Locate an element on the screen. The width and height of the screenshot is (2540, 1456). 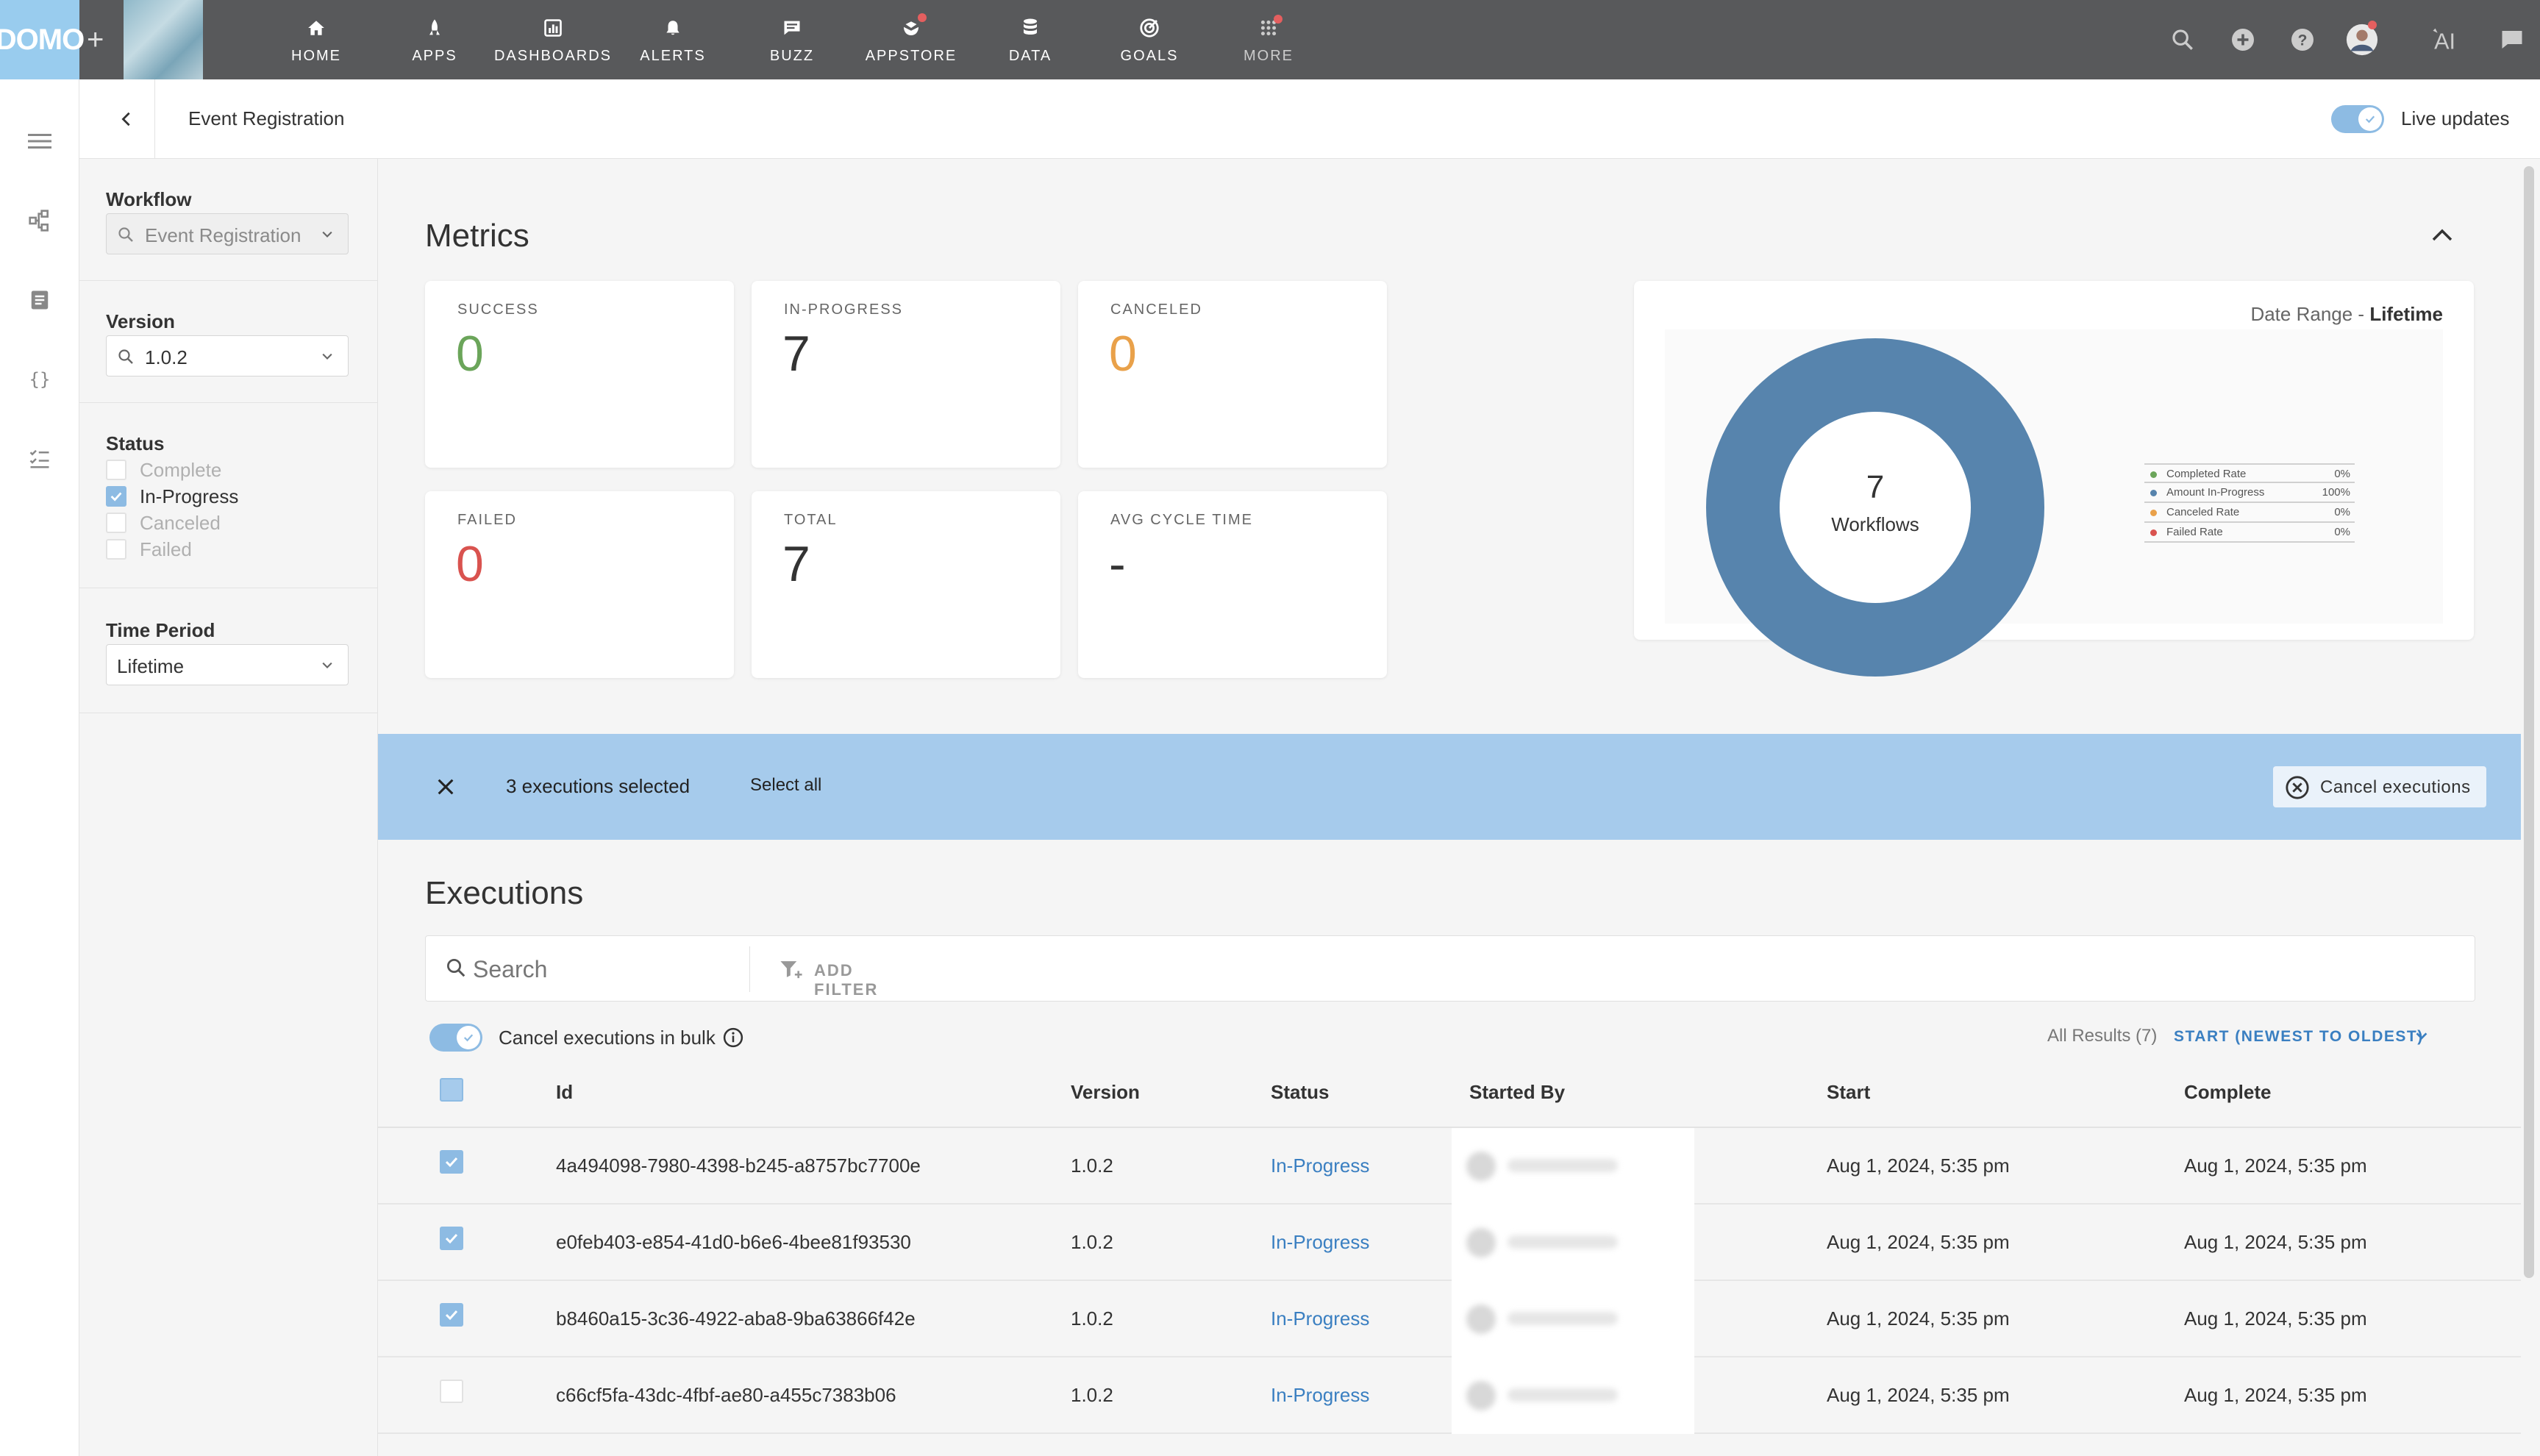
metric-label: CANCELED is located at coordinates (1156, 309).